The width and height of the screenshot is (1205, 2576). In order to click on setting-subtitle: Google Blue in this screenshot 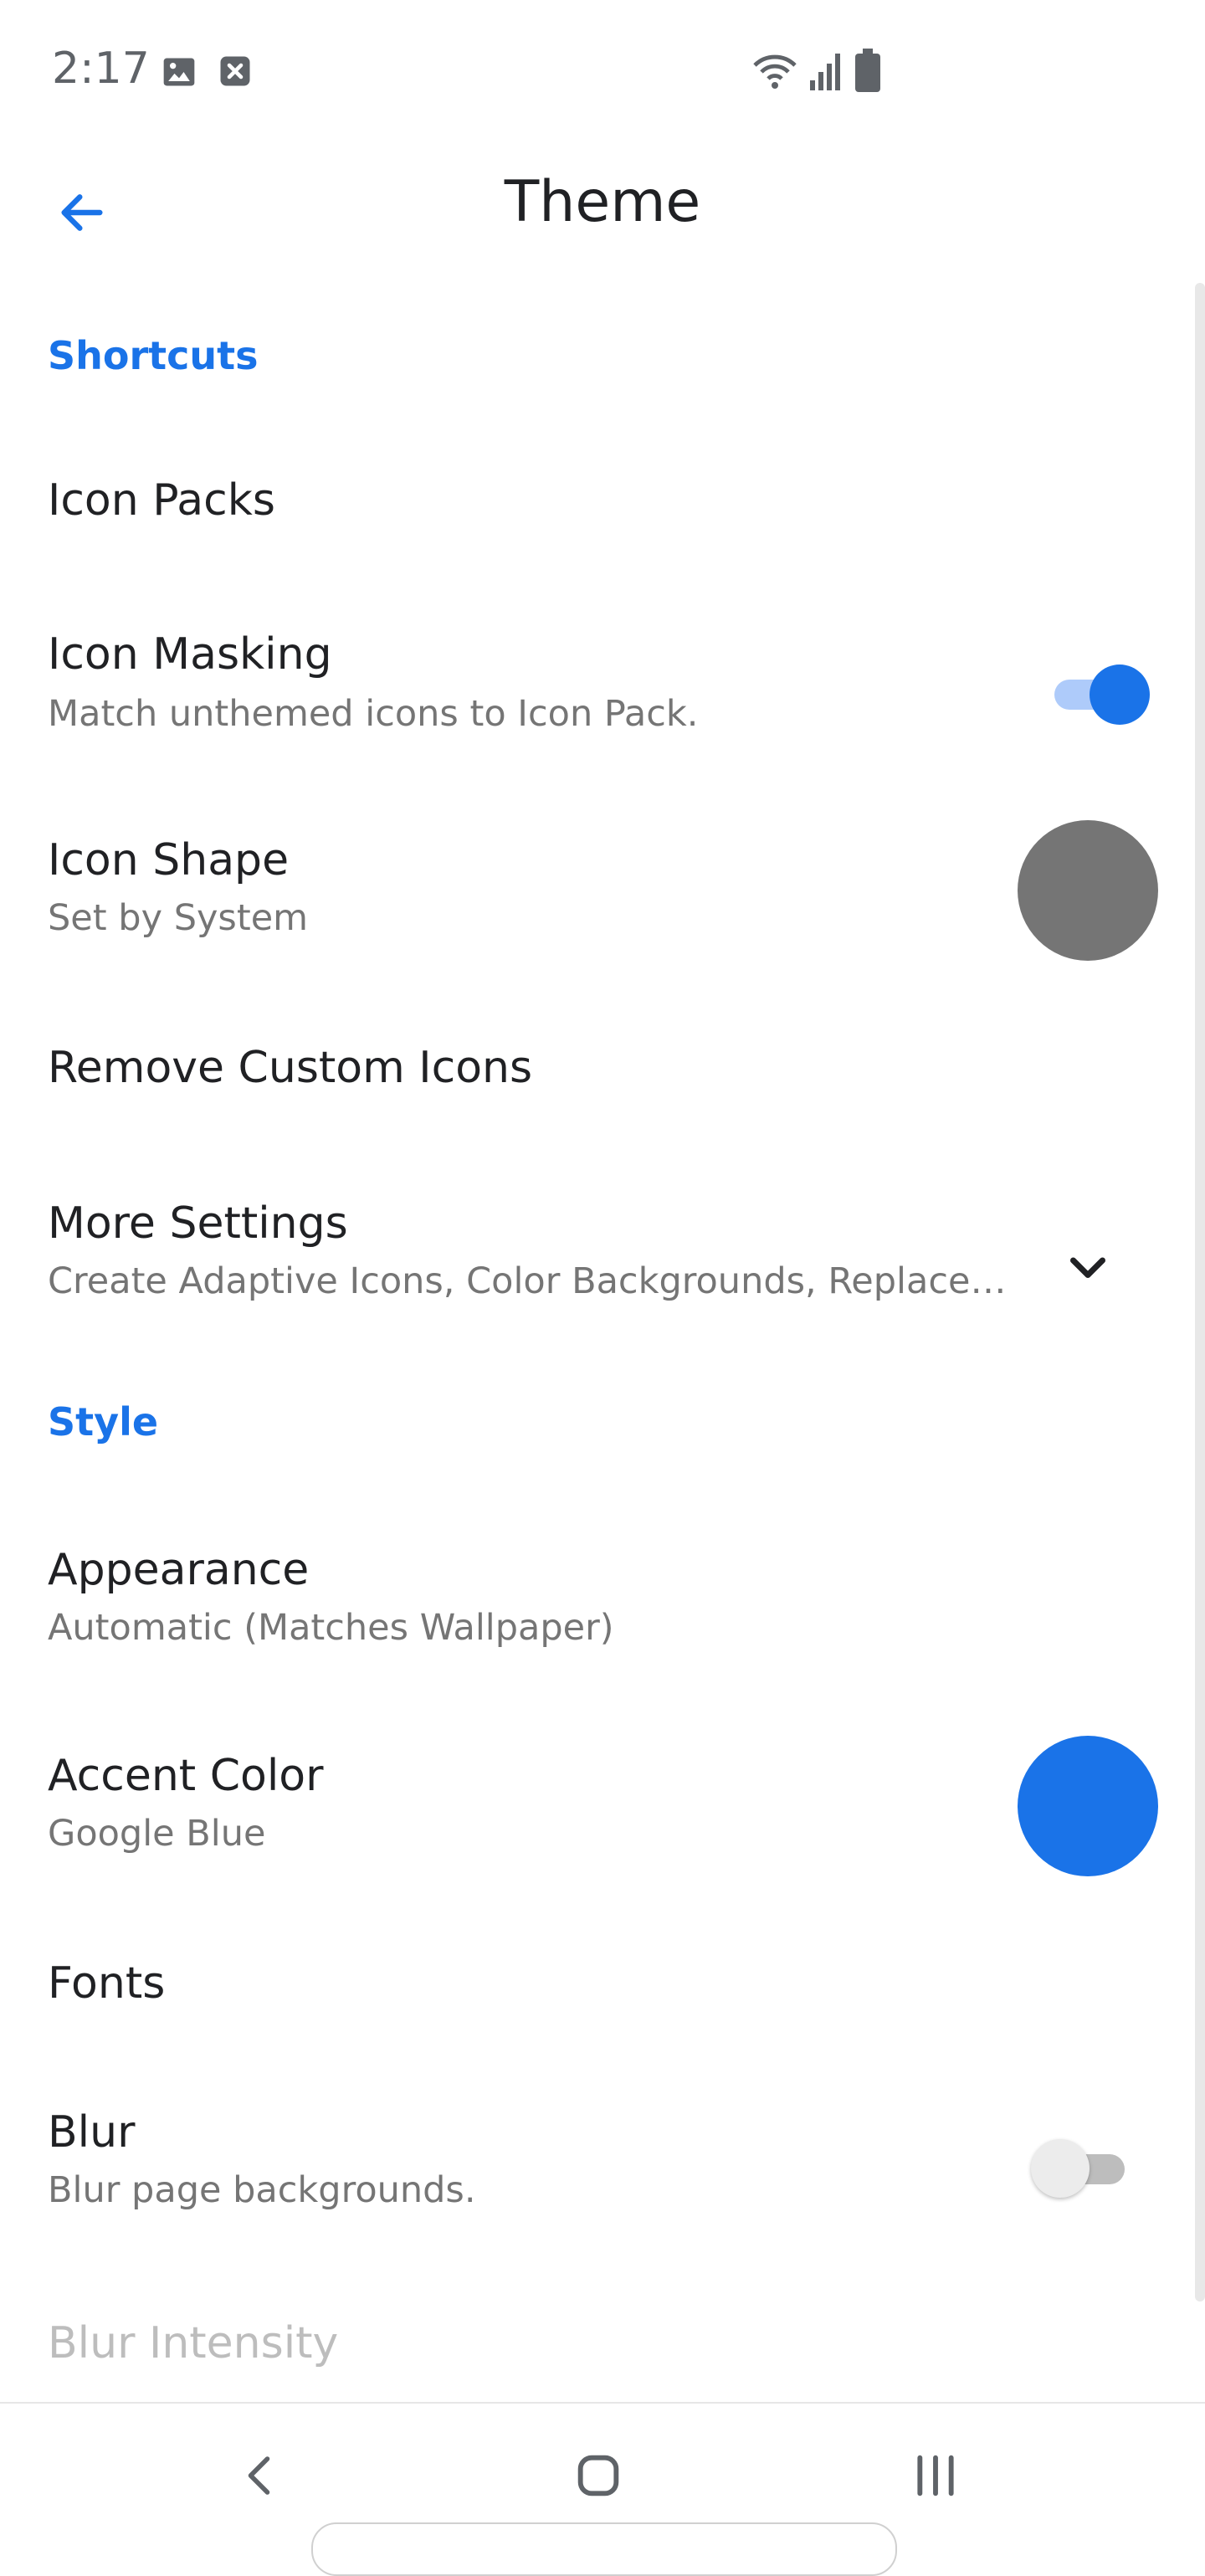, I will do `click(157, 1834)`.